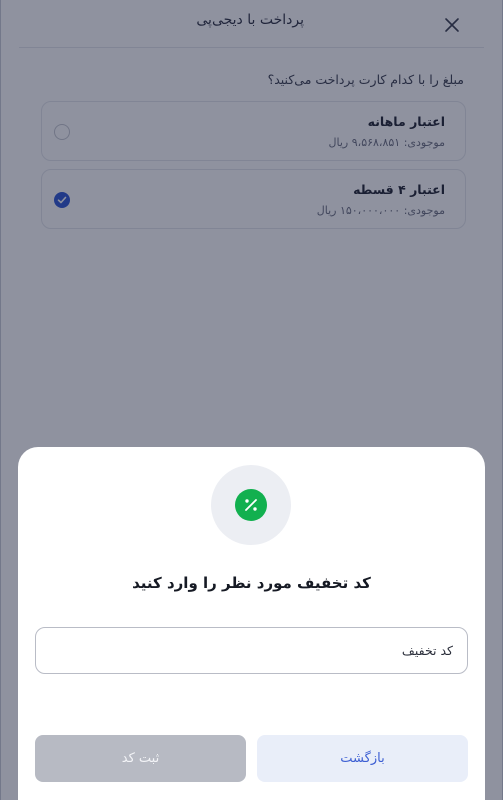  I want to click on percent-icon, so click(251, 505).